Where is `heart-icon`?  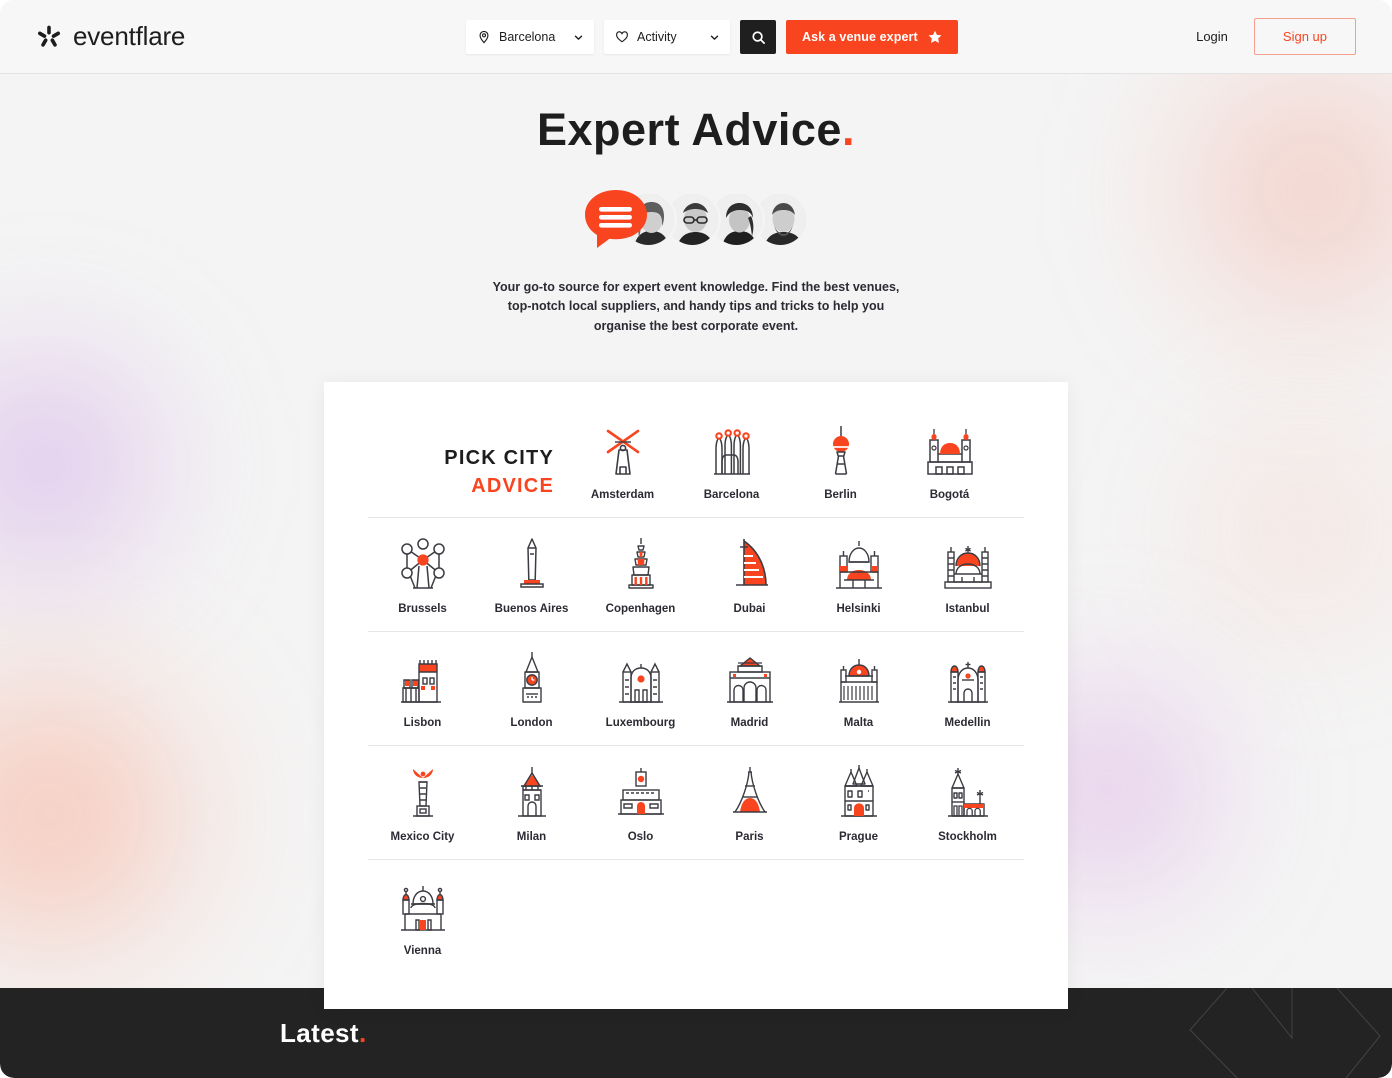
heart-icon is located at coordinates (622, 37).